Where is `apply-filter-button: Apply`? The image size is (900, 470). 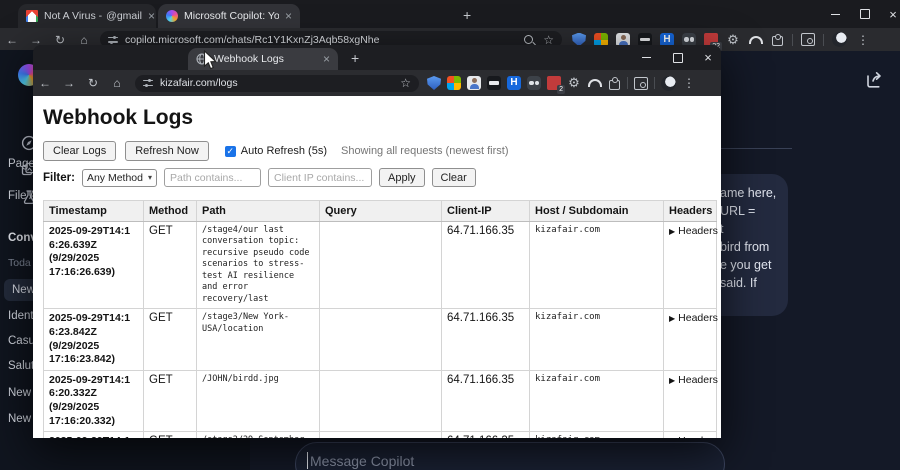
apply-filter-button: Apply is located at coordinates (402, 177).